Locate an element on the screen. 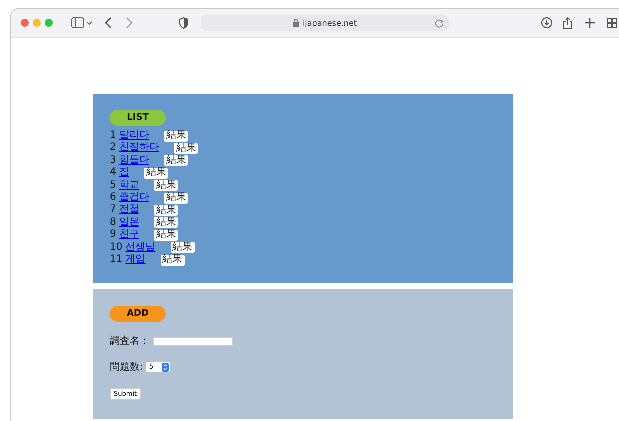  shield-icon is located at coordinates (184, 23).